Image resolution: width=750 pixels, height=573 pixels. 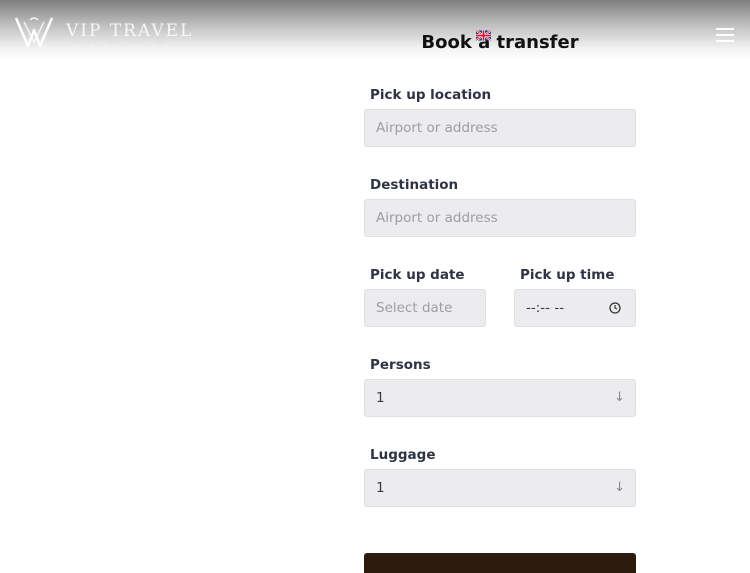 What do you see at coordinates (500, 563) in the screenshot?
I see `book-transfer-button` at bounding box center [500, 563].